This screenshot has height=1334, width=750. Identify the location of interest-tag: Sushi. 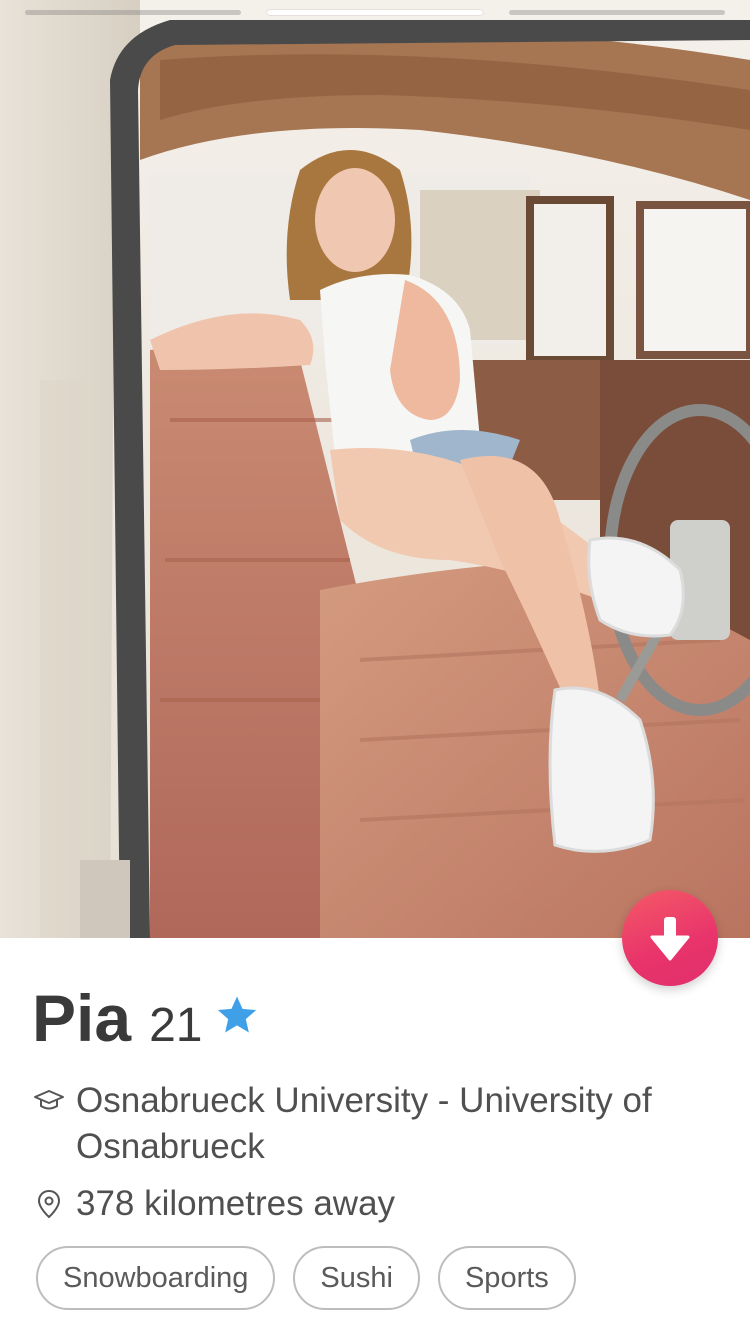
(356, 1278).